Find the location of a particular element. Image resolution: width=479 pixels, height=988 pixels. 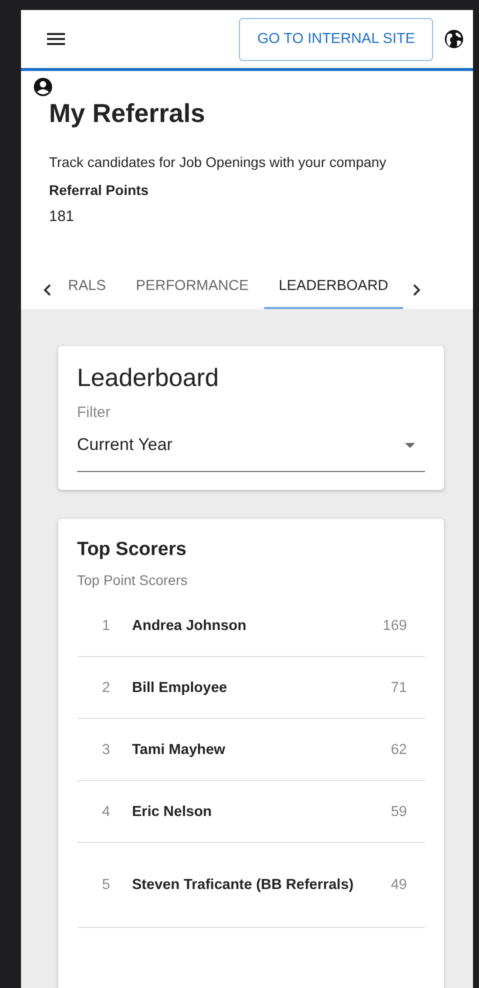

dropdown-arrow-icon is located at coordinates (410, 445).